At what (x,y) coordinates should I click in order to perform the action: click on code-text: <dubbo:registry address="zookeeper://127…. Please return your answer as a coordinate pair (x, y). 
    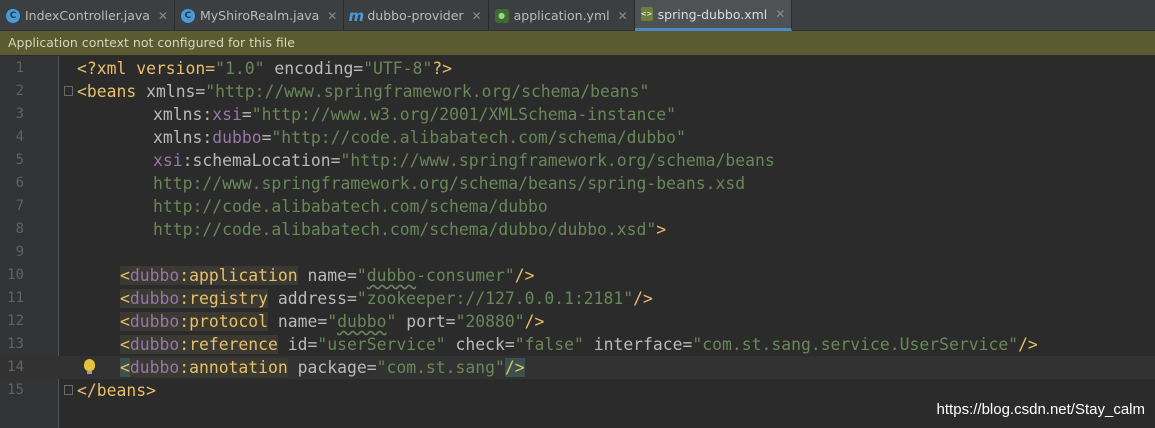
    Looking at the image, I should click on (386, 298).